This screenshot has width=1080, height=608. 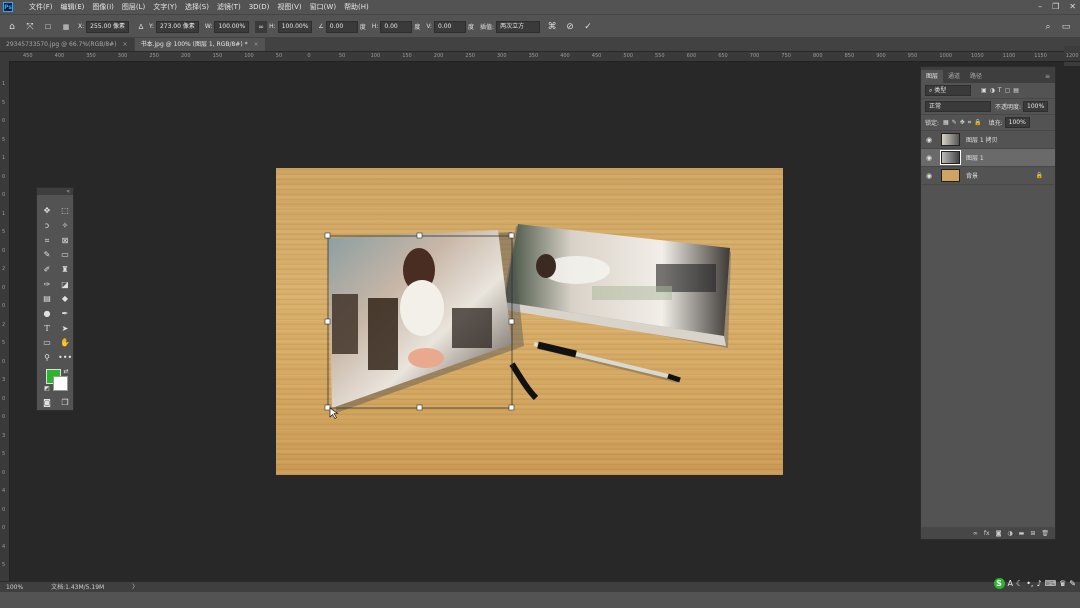 I want to click on h-input: 100.00%, so click(x=295, y=26).